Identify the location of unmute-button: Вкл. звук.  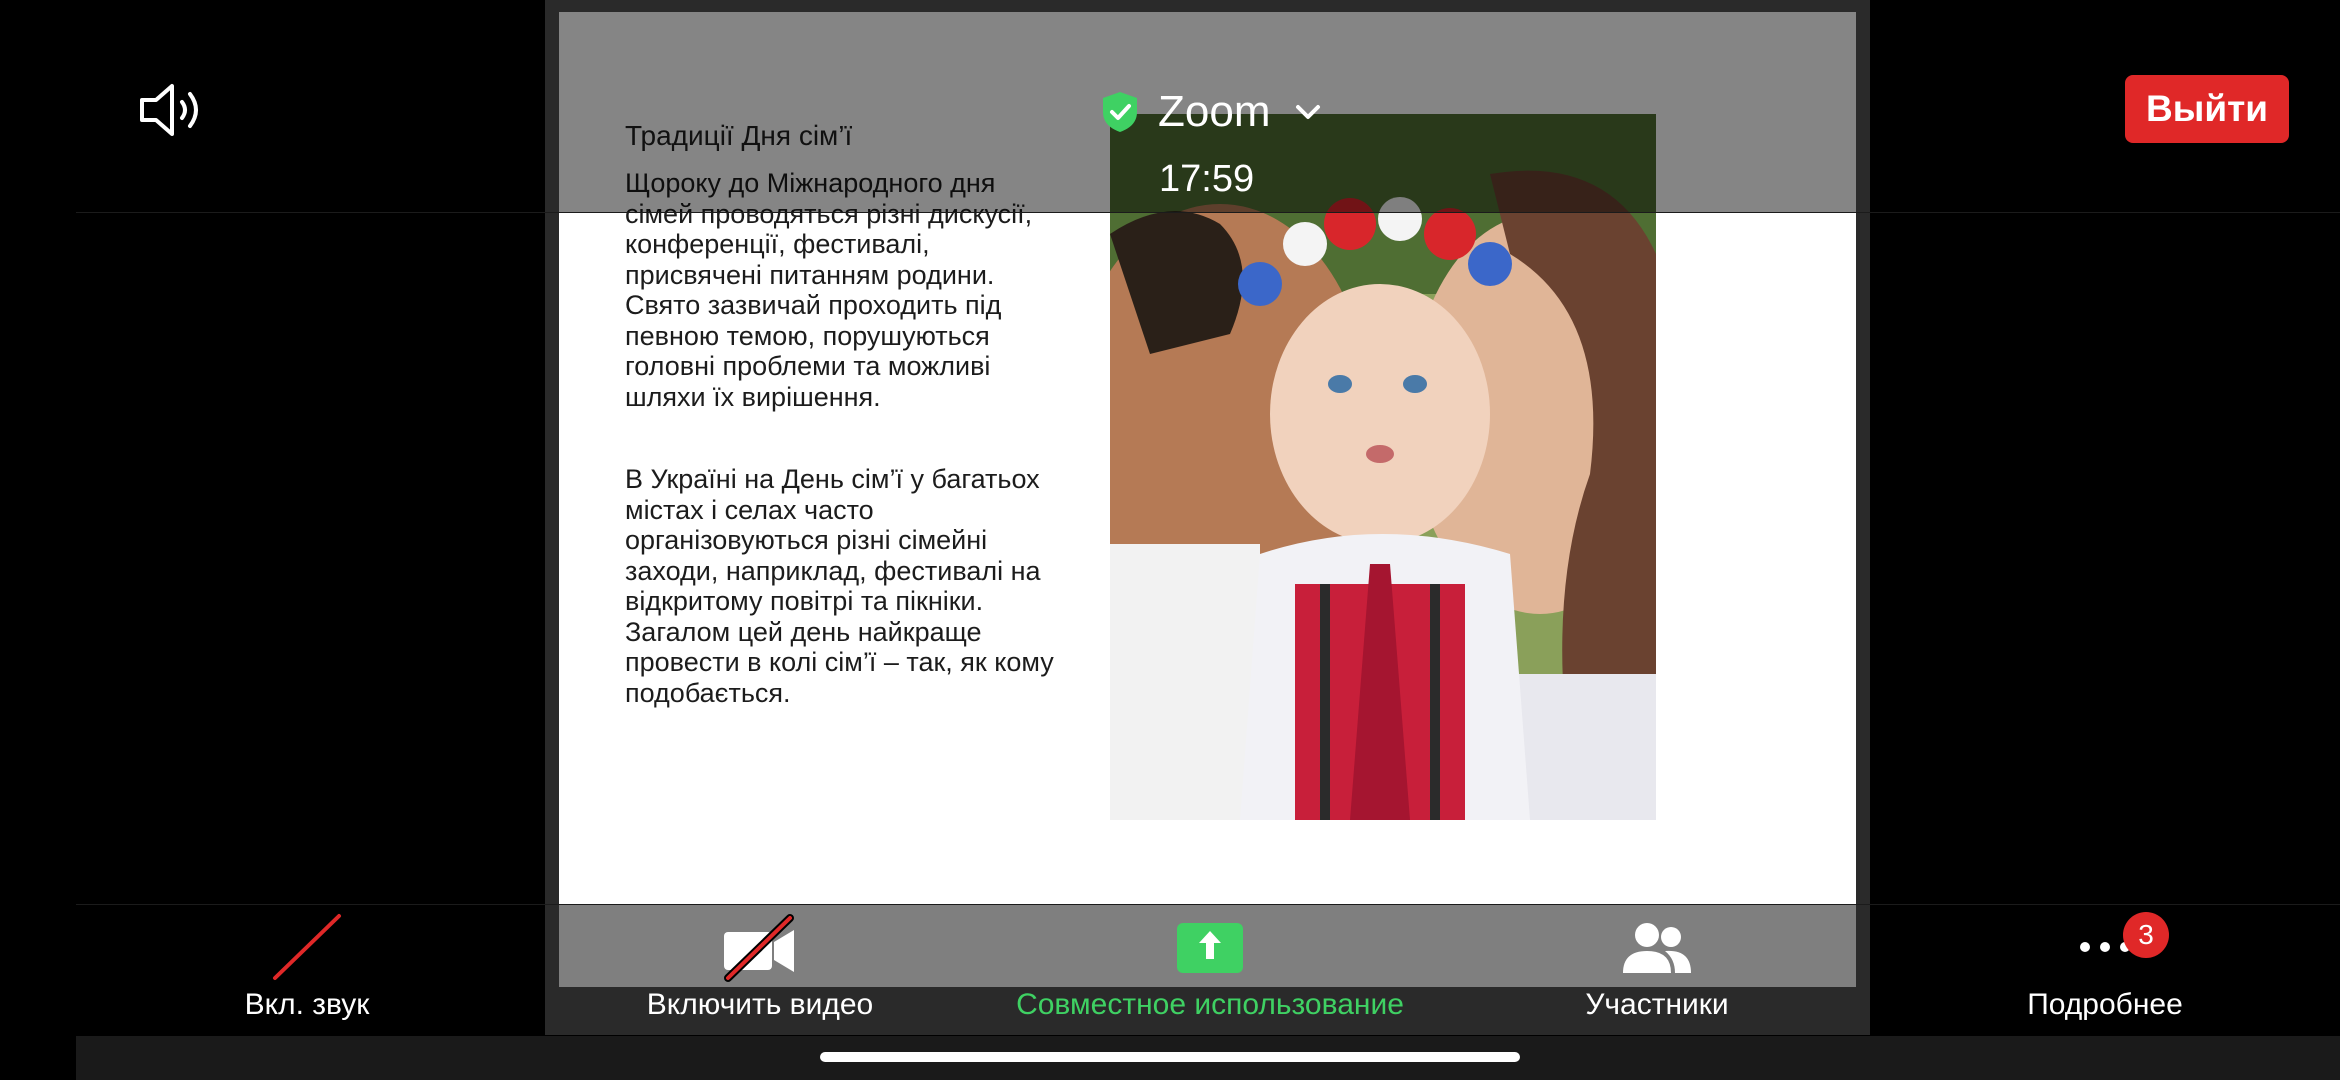
(307, 972).